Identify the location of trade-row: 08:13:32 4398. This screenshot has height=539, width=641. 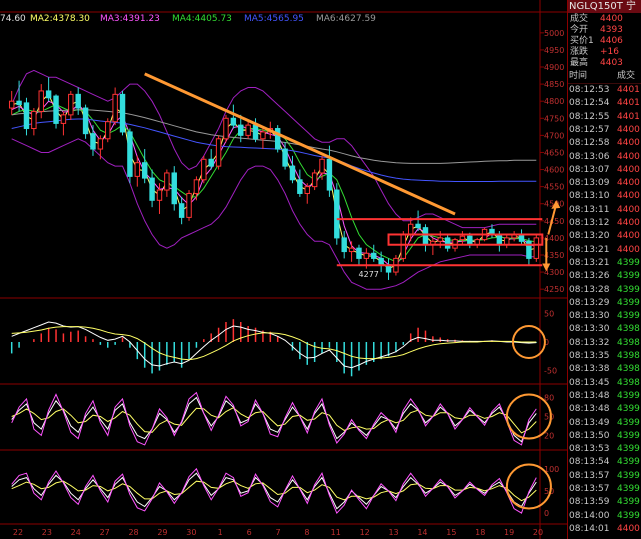
(604, 343).